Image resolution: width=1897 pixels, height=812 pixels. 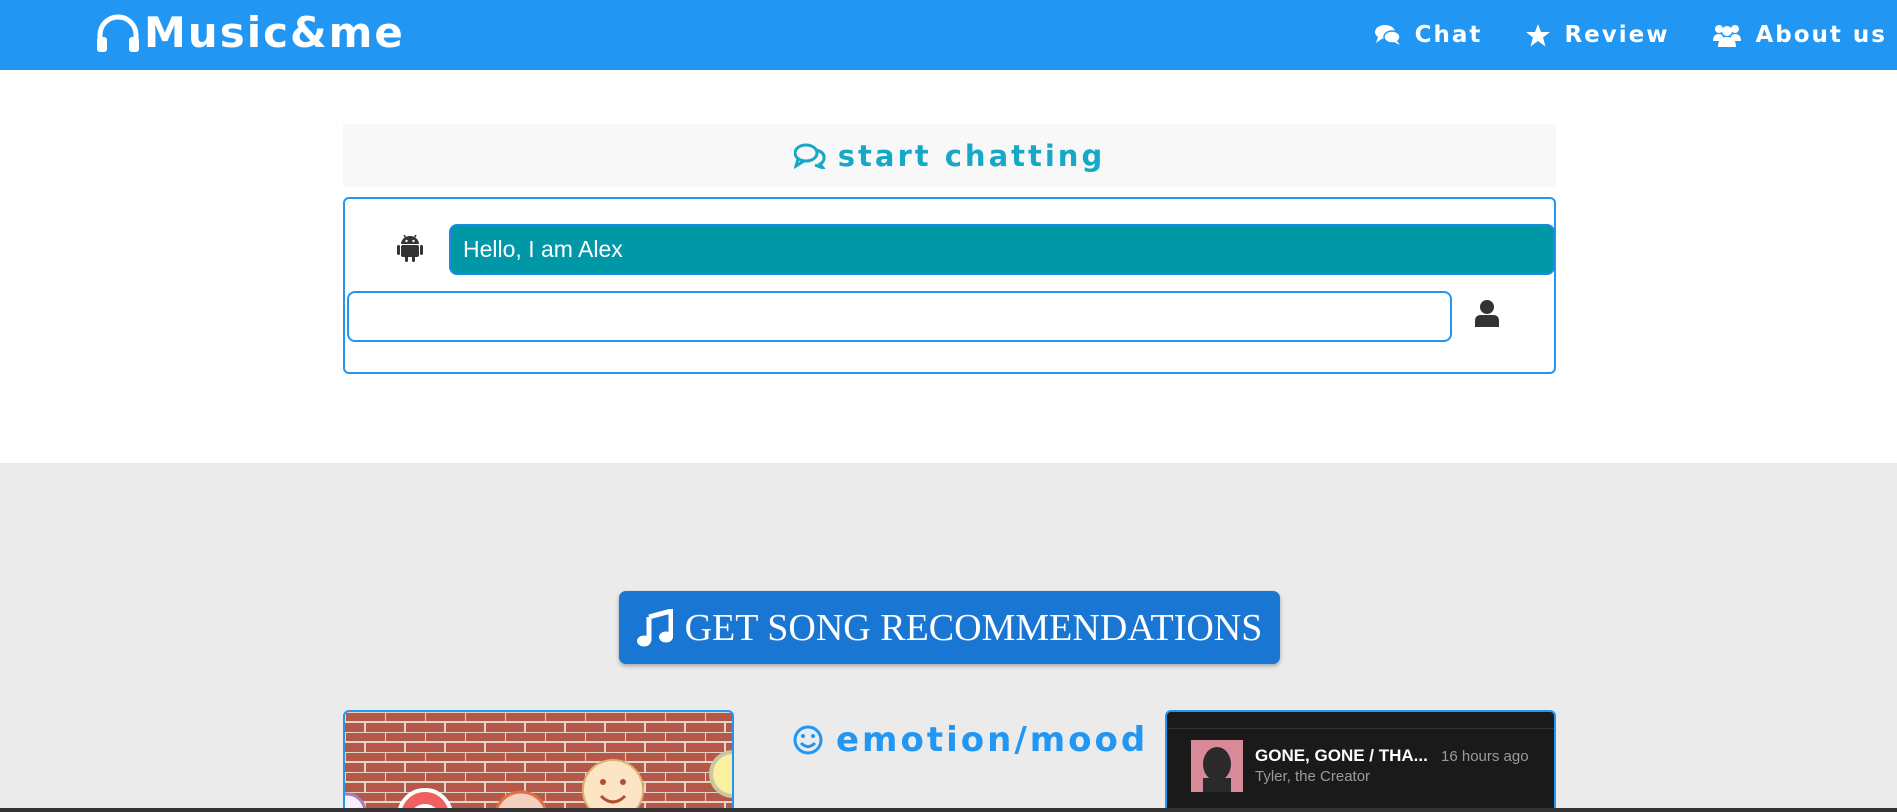 What do you see at coordinates (808, 740) in the screenshot?
I see `smile-icon` at bounding box center [808, 740].